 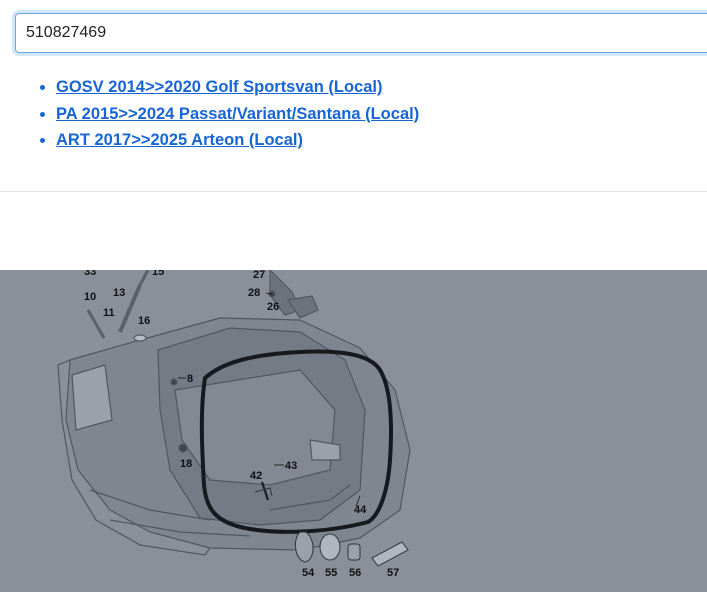 What do you see at coordinates (393, 573) in the screenshot?
I see `callout-57: 57` at bounding box center [393, 573].